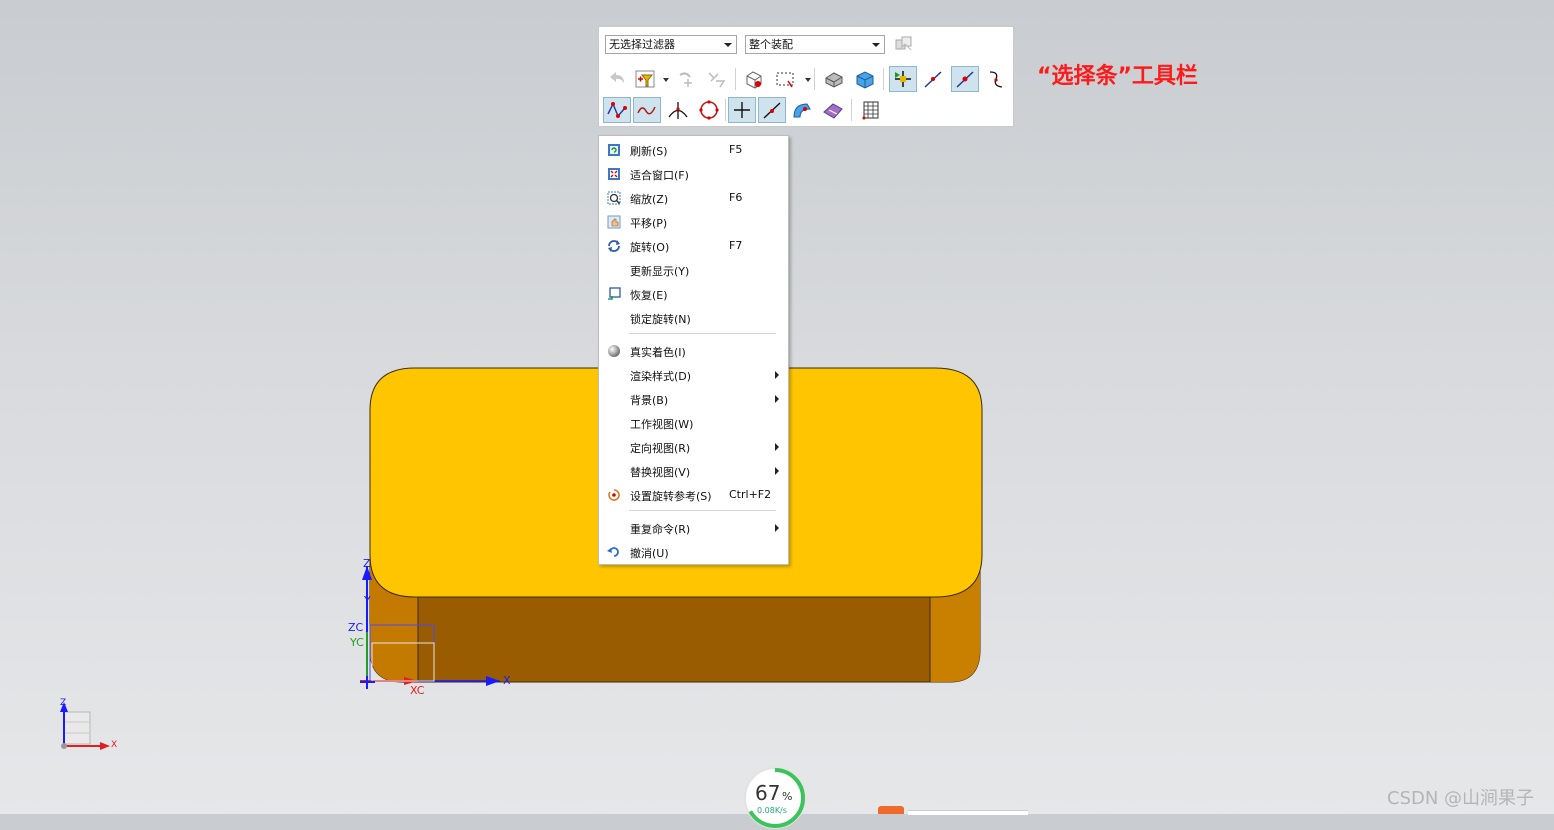  I want to click on csdn-watermark: CSDN @山涧果子, so click(1461, 798).